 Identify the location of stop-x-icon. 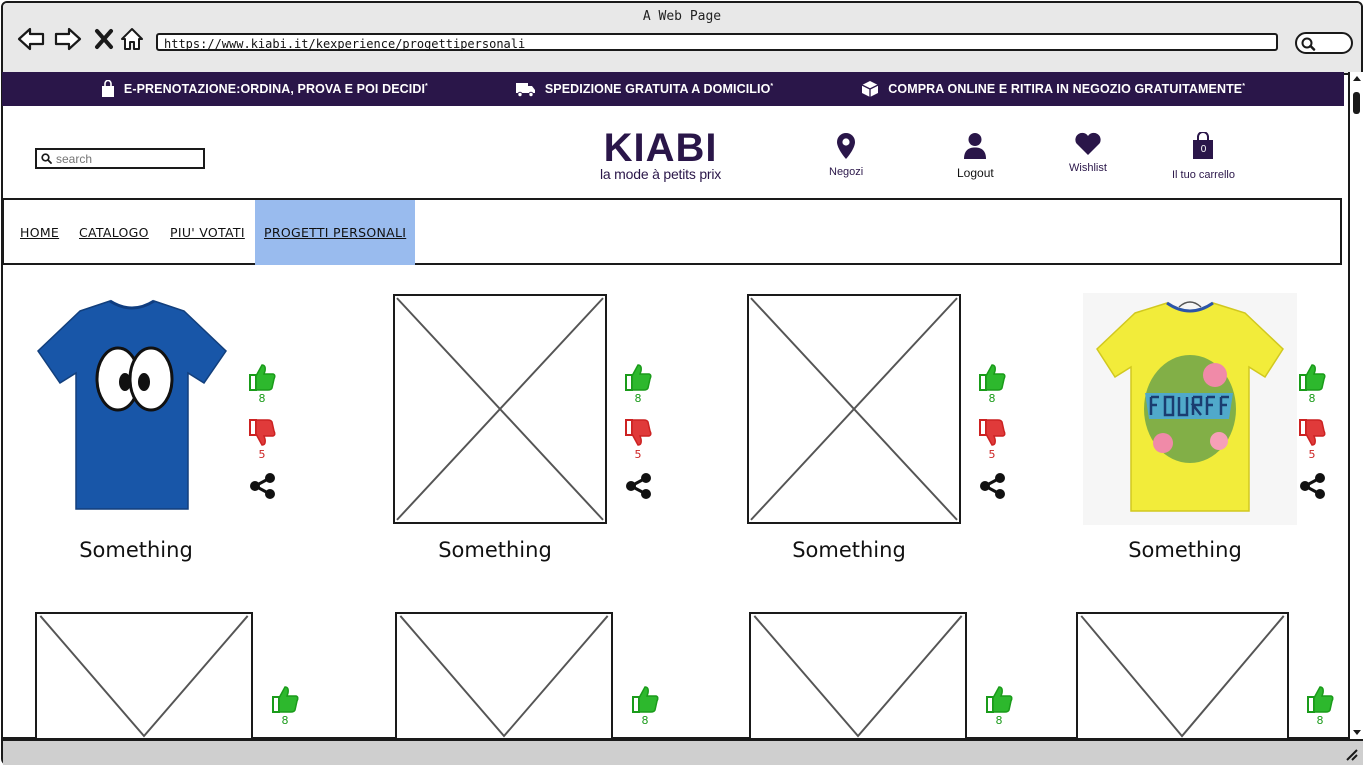
(104, 39).